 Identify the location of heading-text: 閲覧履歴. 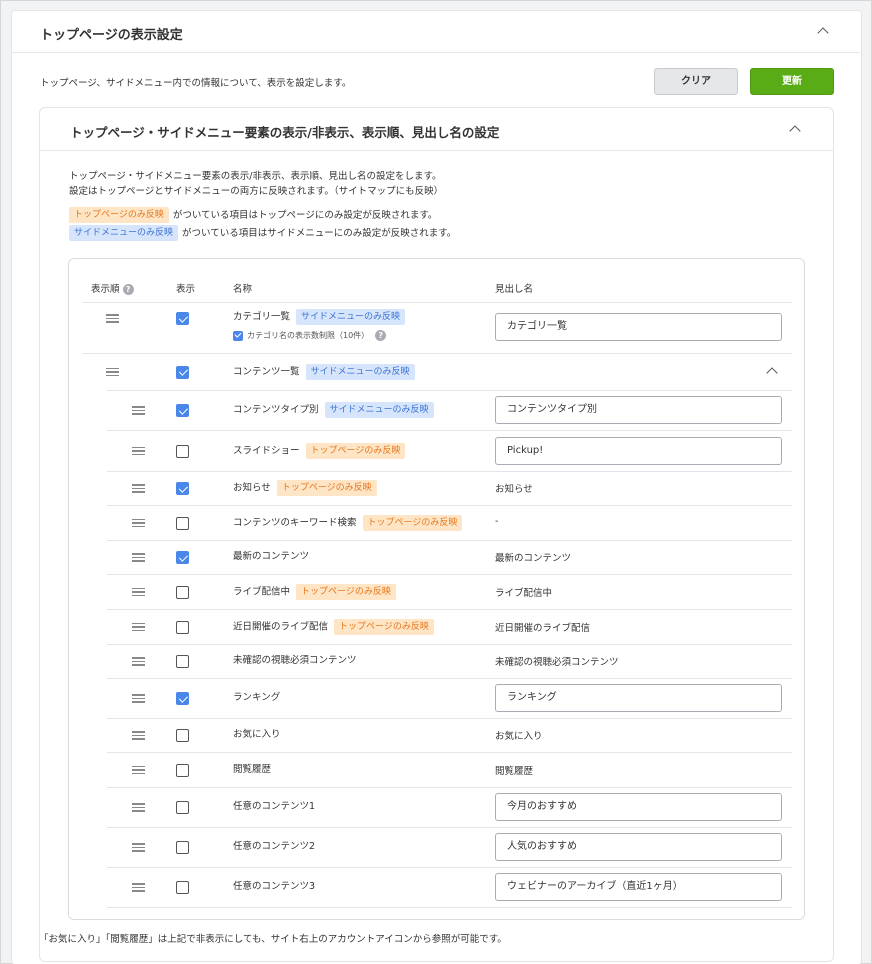
(514, 771).